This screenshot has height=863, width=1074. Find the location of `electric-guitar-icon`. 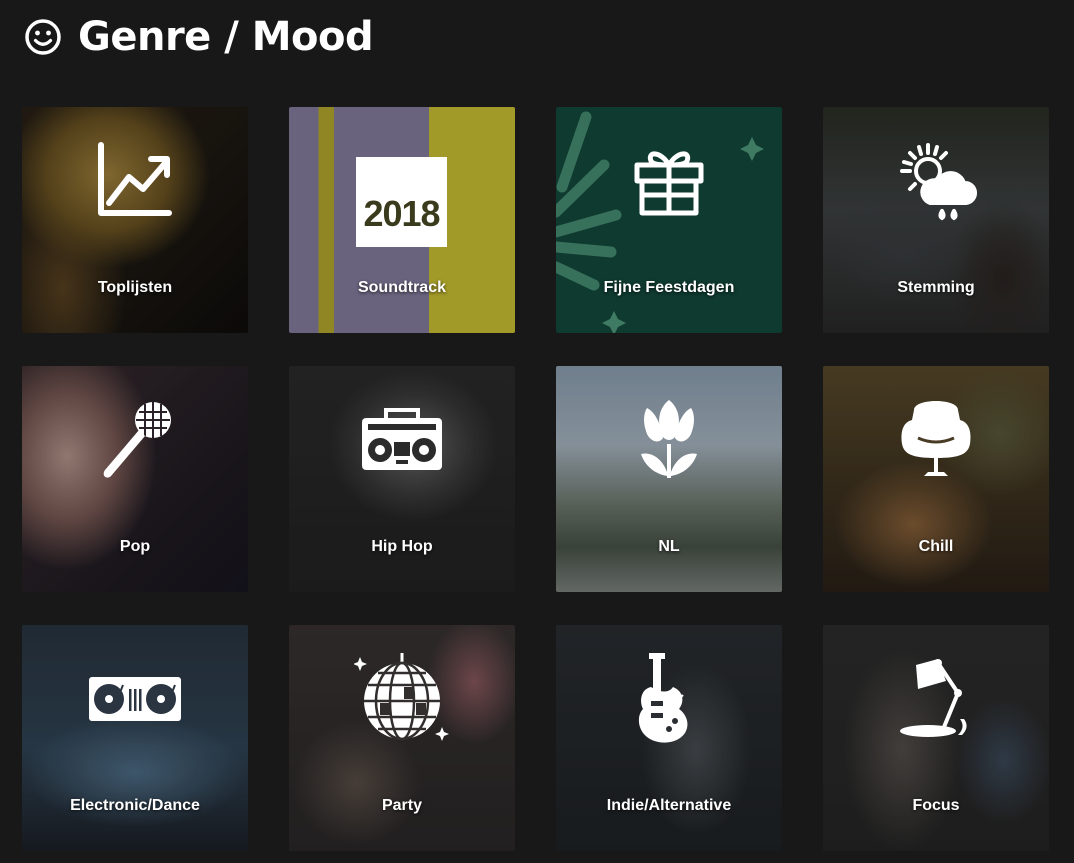

electric-guitar-icon is located at coordinates (663, 698).